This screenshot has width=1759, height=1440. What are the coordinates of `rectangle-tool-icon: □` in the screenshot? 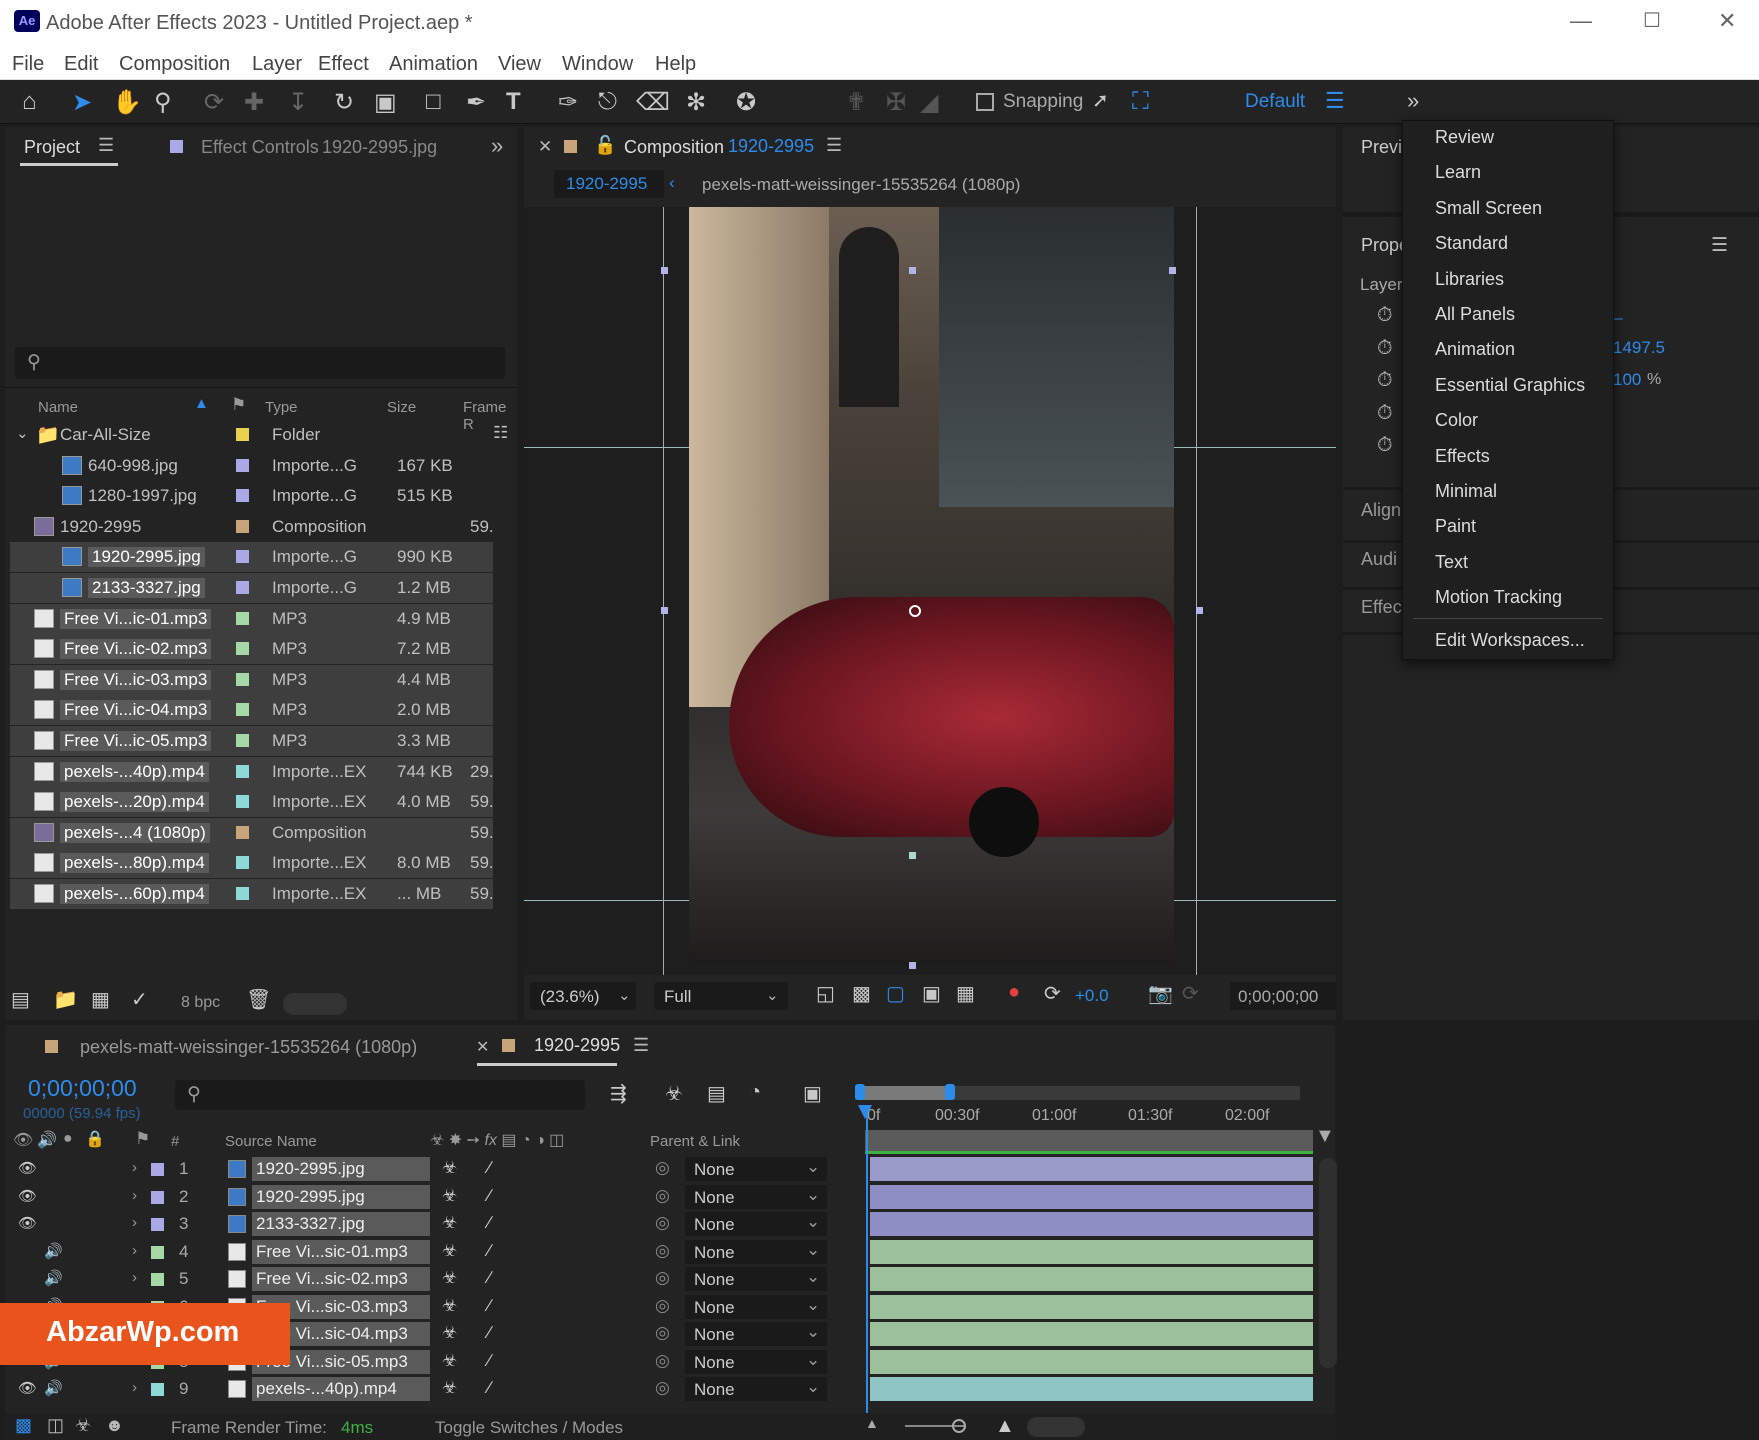 It's located at (433, 102).